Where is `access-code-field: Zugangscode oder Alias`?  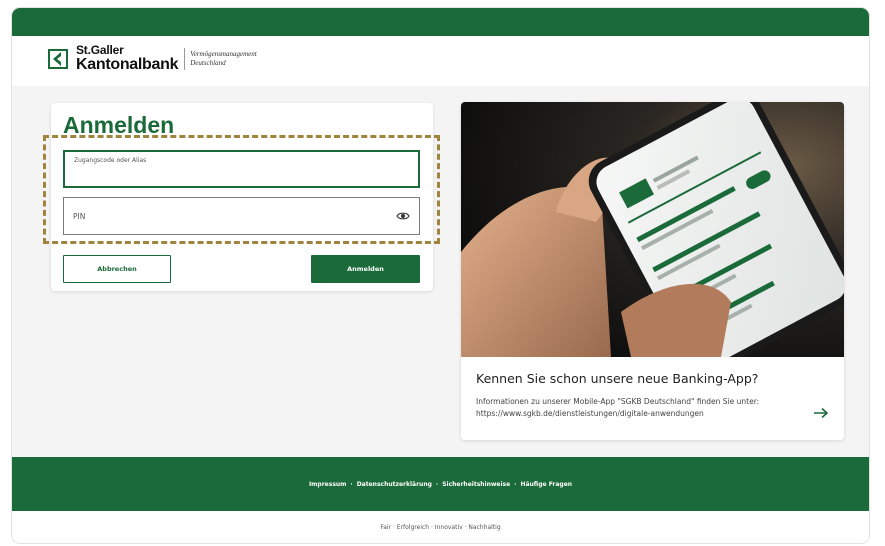 access-code-field: Zugangscode oder Alias is located at coordinates (241, 169).